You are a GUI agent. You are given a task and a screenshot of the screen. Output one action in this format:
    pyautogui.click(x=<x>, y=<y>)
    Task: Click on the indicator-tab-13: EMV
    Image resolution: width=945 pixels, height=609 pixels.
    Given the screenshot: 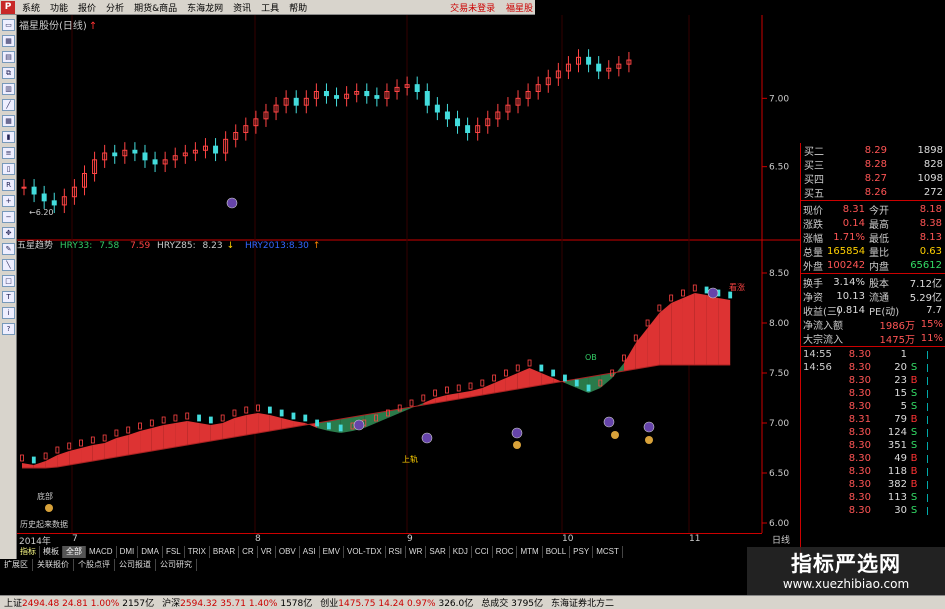 What is the action you would take?
    pyautogui.click(x=332, y=552)
    